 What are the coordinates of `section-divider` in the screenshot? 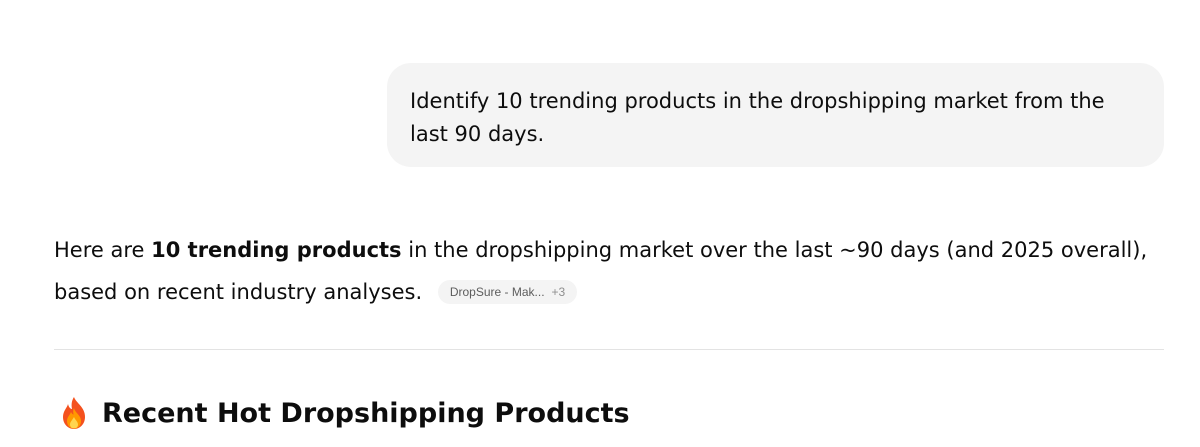 It's located at (609, 349).